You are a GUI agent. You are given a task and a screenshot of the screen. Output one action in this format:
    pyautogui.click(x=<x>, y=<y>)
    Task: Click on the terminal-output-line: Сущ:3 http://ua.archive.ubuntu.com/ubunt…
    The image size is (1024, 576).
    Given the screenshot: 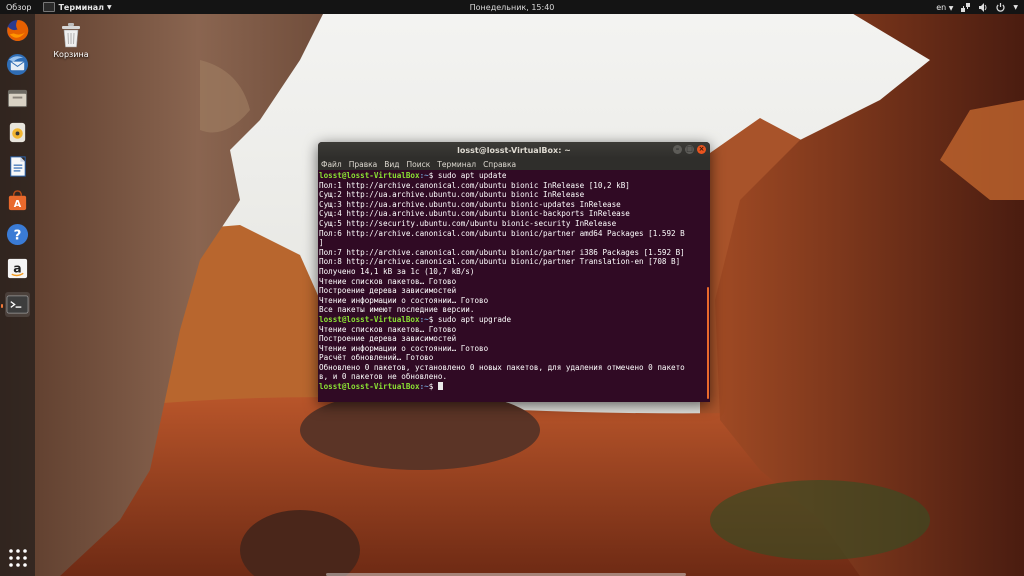 What is the action you would take?
    pyautogui.click(x=470, y=204)
    